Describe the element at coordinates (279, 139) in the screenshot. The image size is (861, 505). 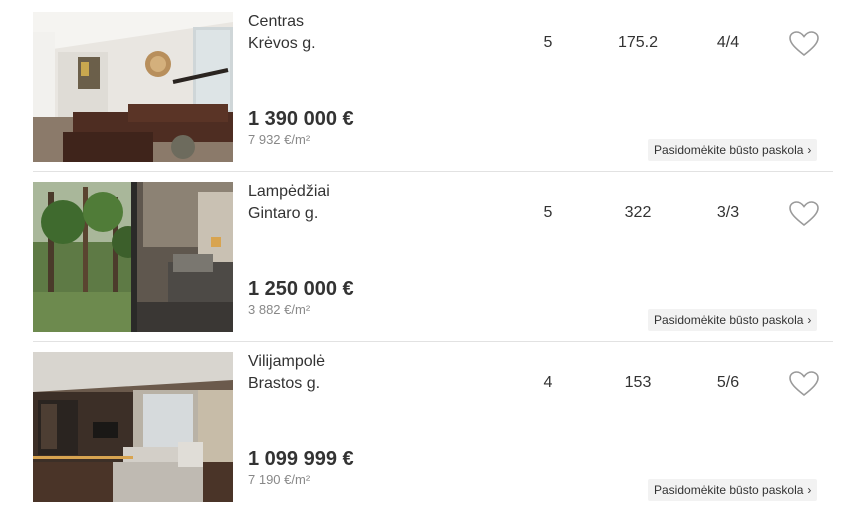
I see `listing-price-per-m2: 7 932 €/m²` at that location.